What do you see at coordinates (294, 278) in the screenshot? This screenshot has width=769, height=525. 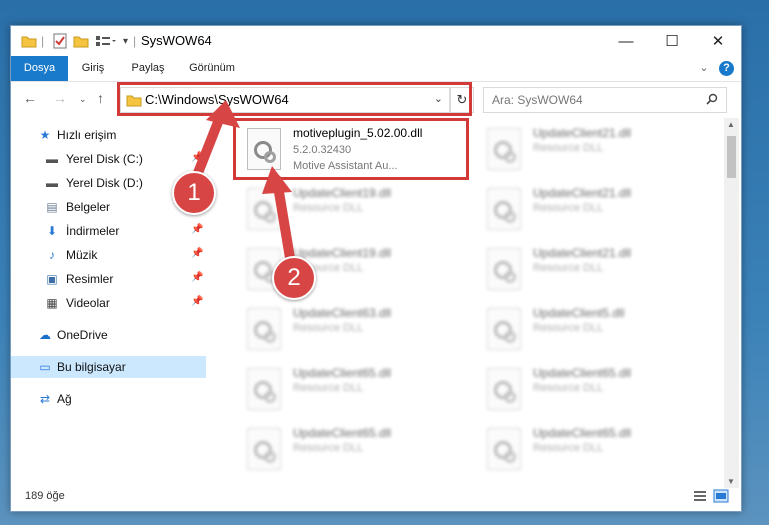 I see `step-badge-2: 2` at bounding box center [294, 278].